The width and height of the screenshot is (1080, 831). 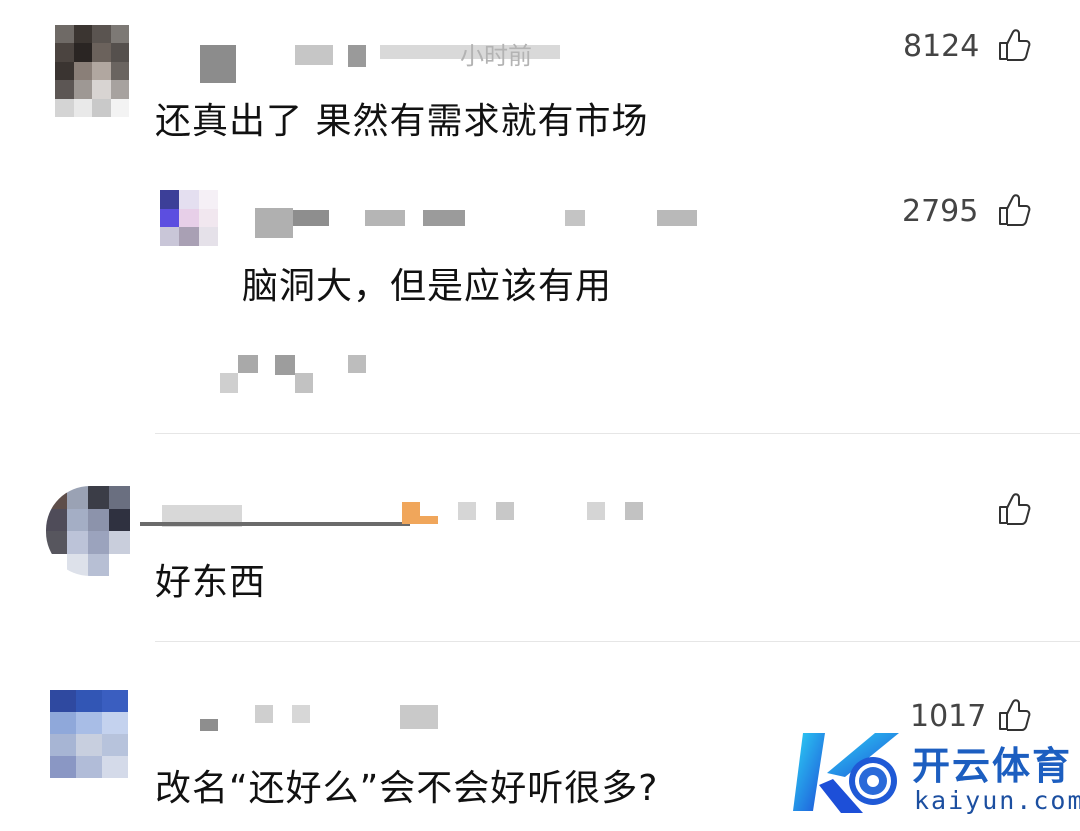 What do you see at coordinates (402, 121) in the screenshot?
I see `comment-text: 还真出了 果然有需求就有市场` at bounding box center [402, 121].